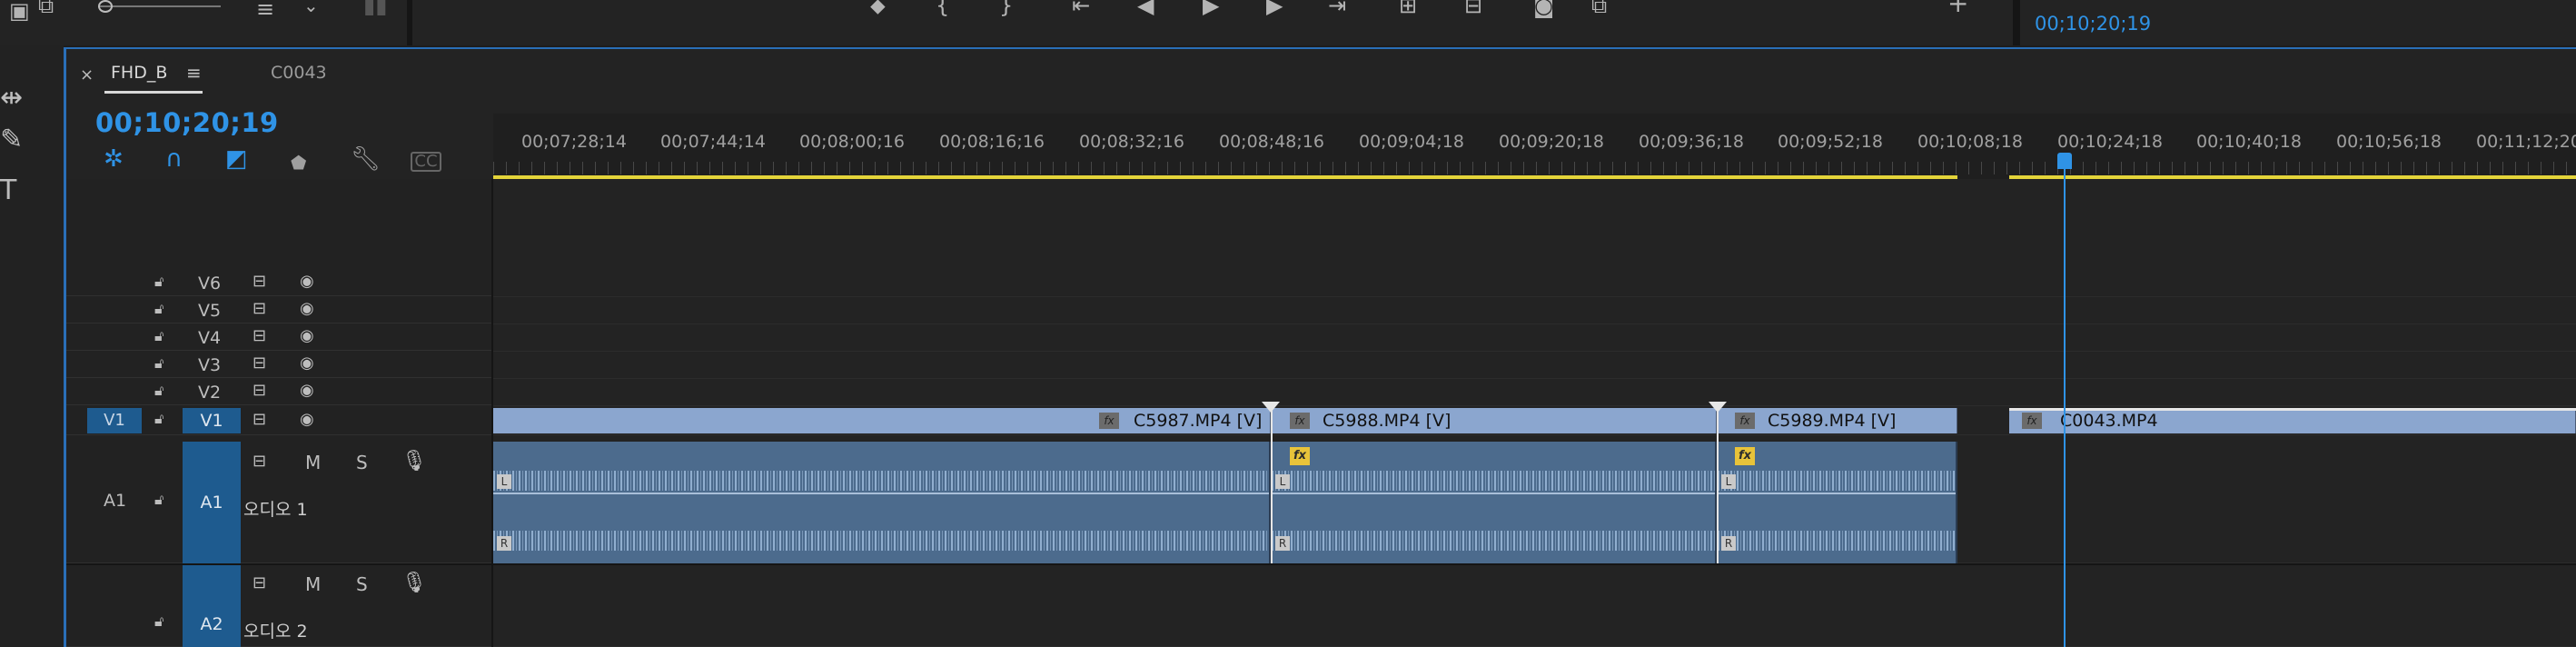 This screenshot has height=647, width=2576. I want to click on go-to-in-icon: ⇤, so click(1081, 8).